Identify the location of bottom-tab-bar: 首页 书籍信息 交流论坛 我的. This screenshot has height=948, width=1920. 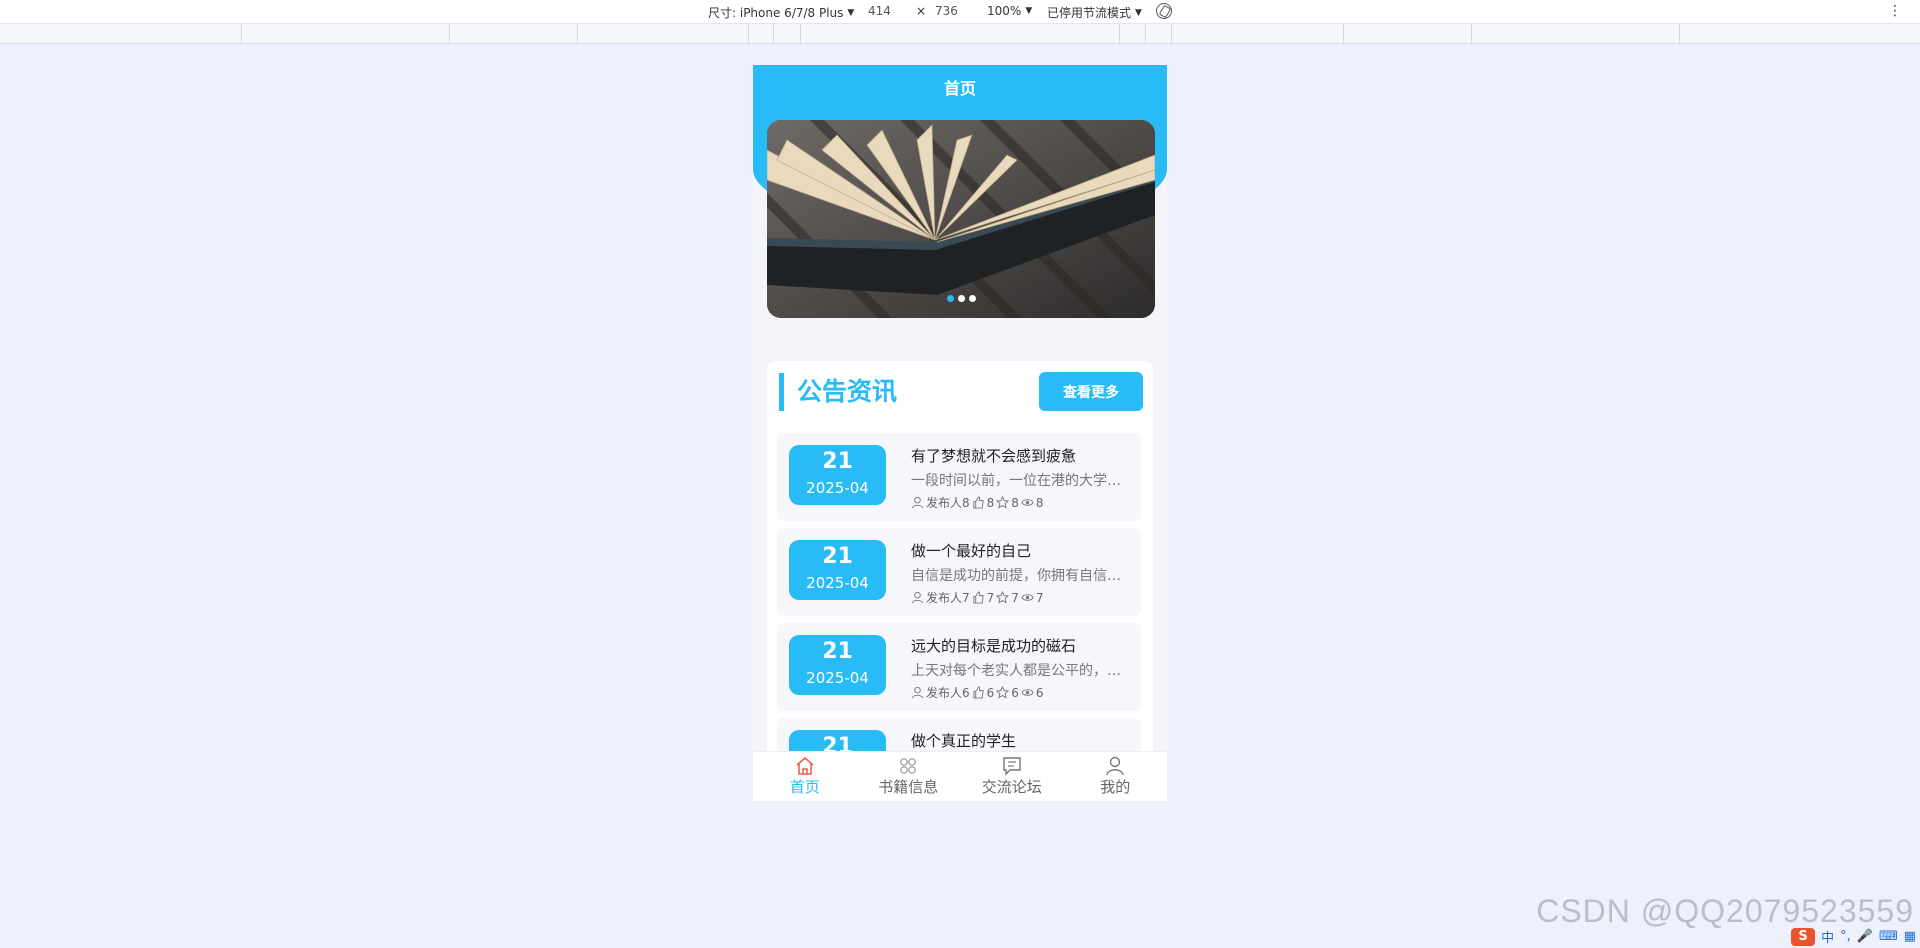
(960, 776).